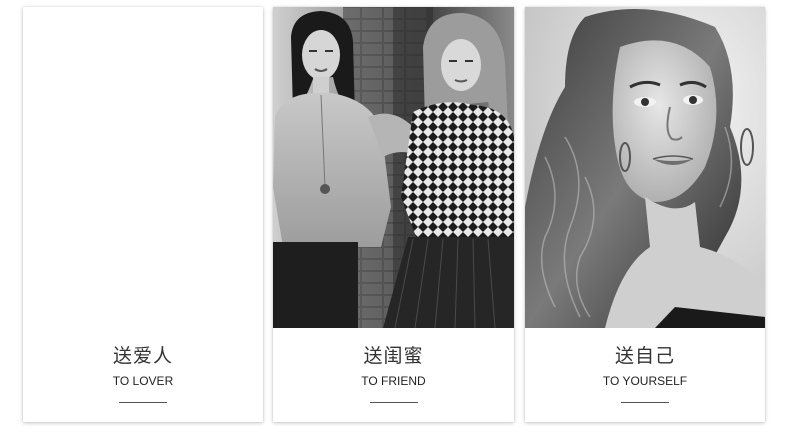  I want to click on card-title-en: TO LOVER, so click(143, 381).